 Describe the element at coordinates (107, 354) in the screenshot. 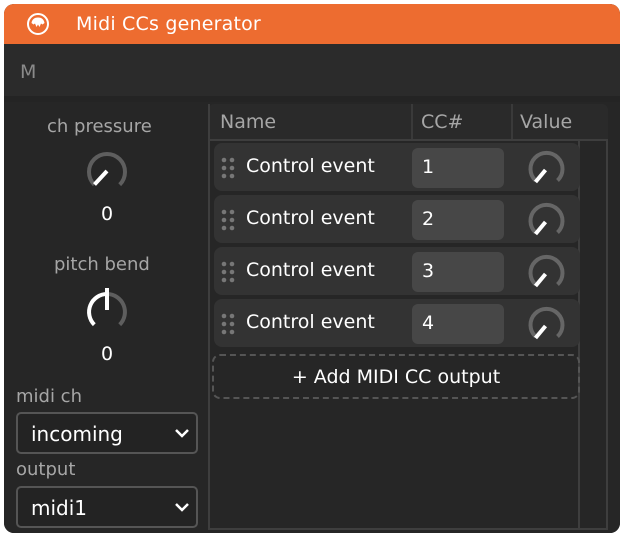

I see `pitch-bend-value: 0` at that location.